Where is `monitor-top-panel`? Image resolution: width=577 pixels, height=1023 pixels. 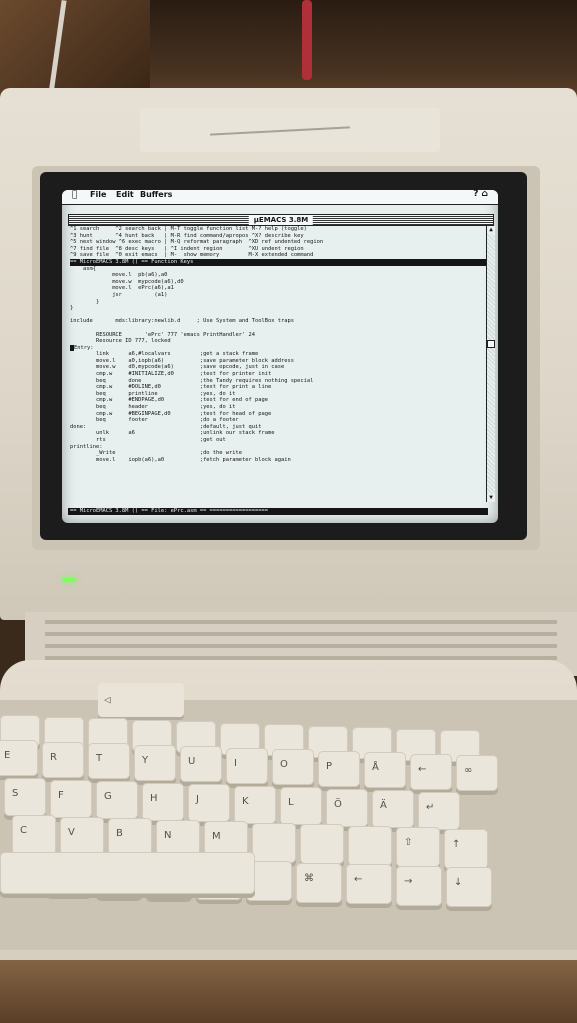 monitor-top-panel is located at coordinates (290, 130).